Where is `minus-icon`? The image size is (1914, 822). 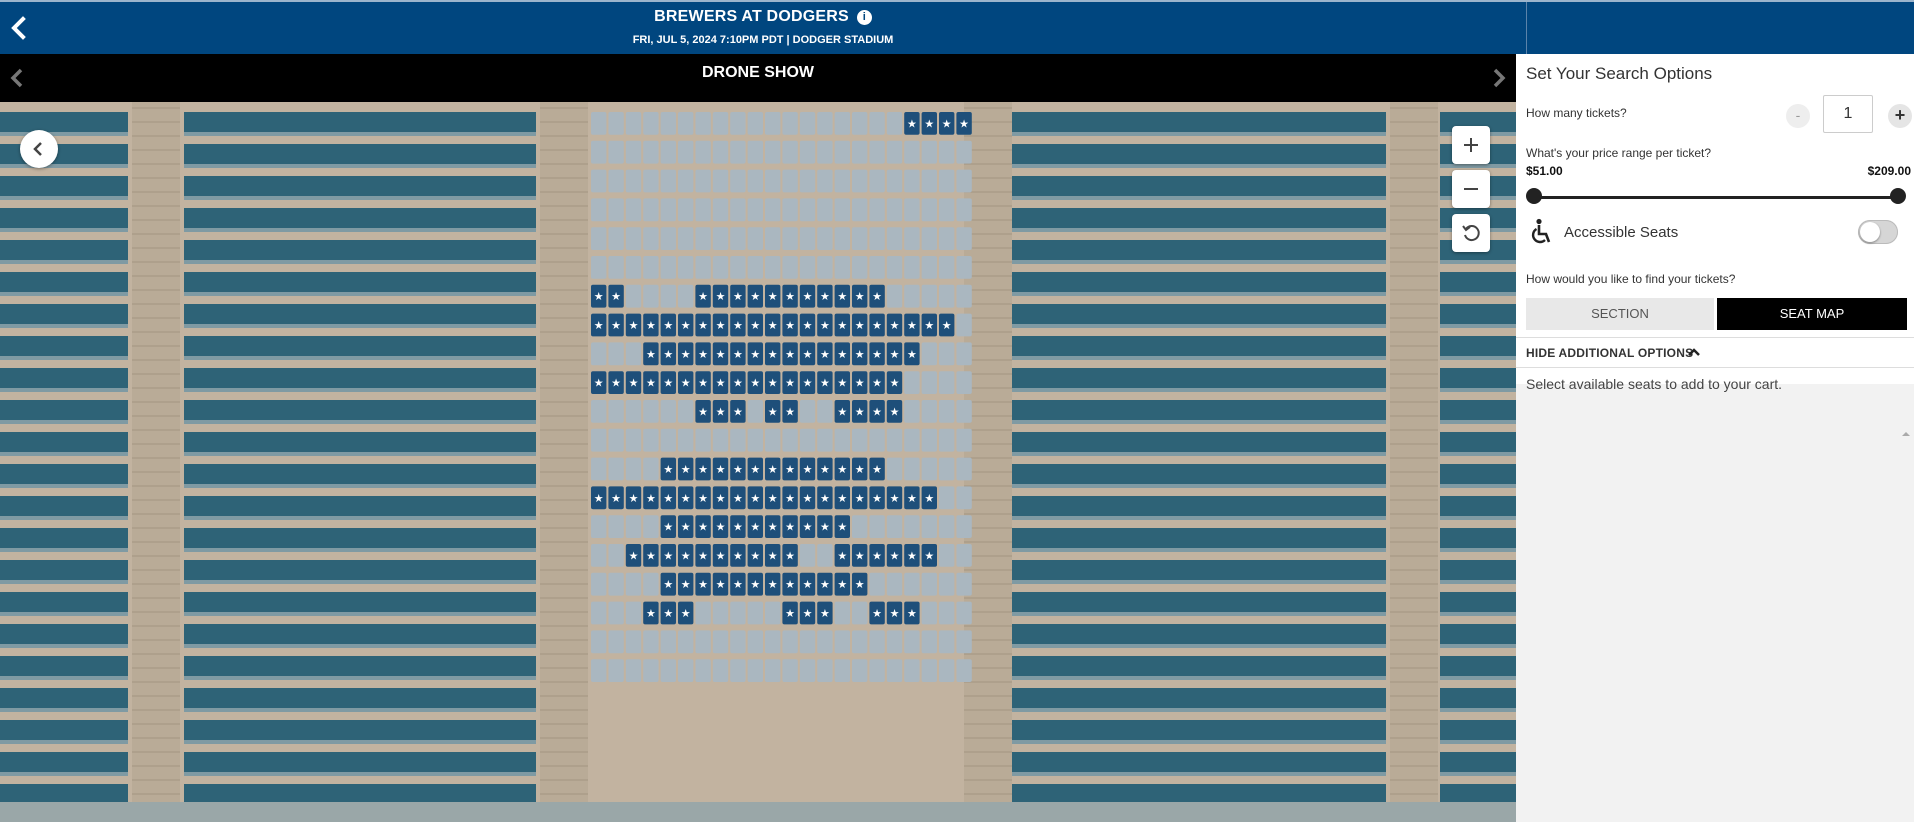 minus-icon is located at coordinates (1471, 189).